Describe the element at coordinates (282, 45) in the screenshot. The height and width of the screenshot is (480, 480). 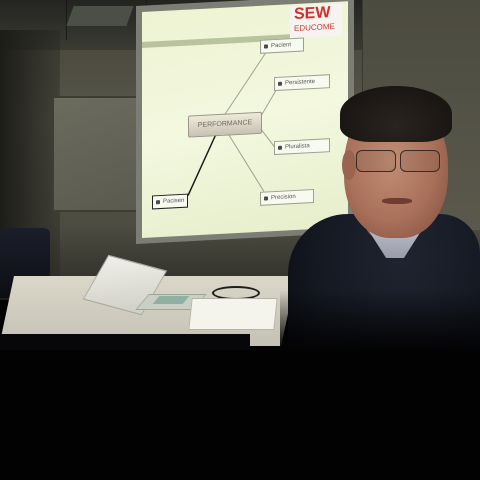
I see `mind-map-node: Pacient` at that location.